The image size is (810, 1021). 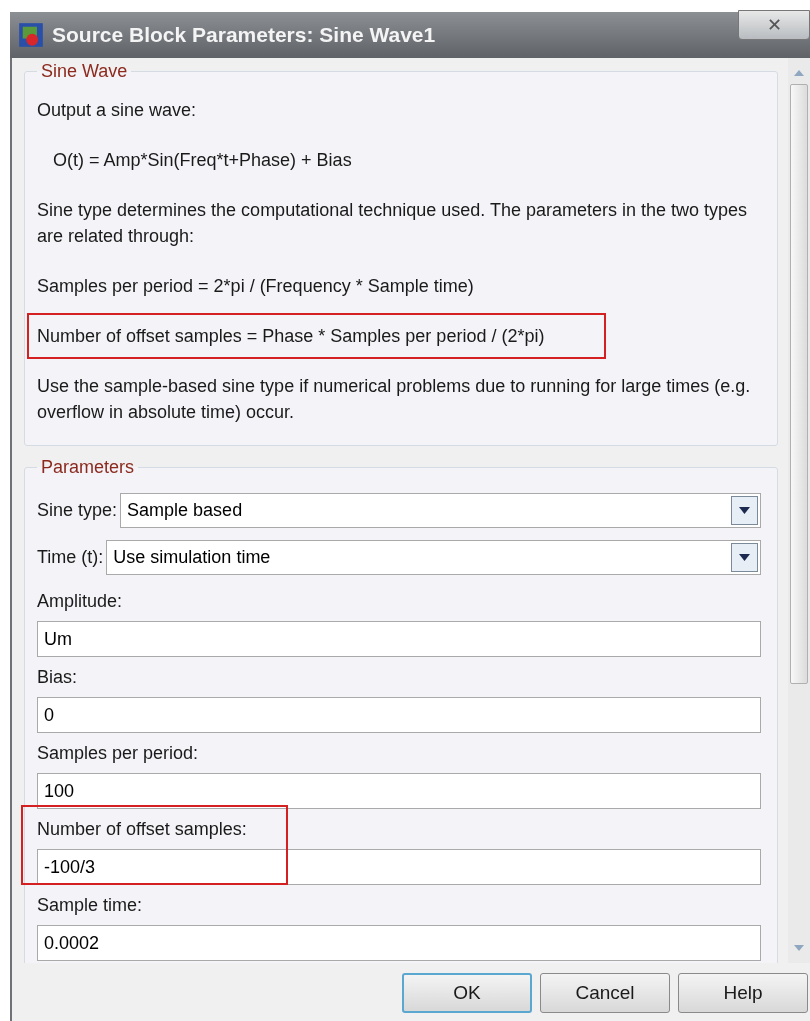 I want to click on dialog-button: Cancel, so click(x=605, y=993).